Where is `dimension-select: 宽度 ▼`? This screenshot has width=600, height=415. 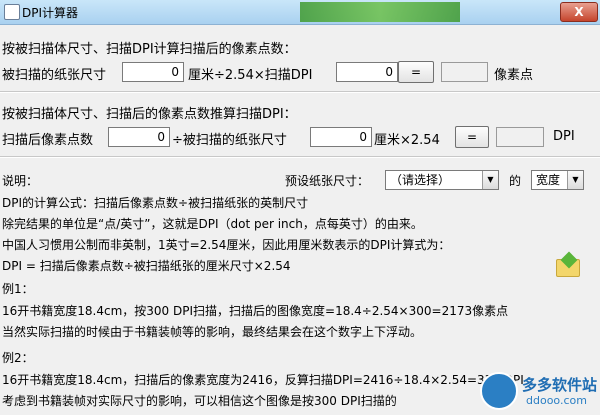
dimension-select: 宽度 ▼ is located at coordinates (557, 180).